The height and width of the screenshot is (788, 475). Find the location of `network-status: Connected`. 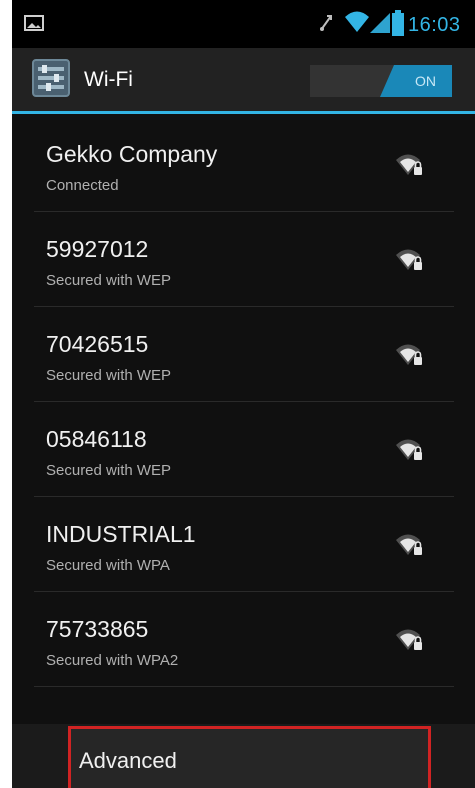

network-status: Connected is located at coordinates (82, 185).